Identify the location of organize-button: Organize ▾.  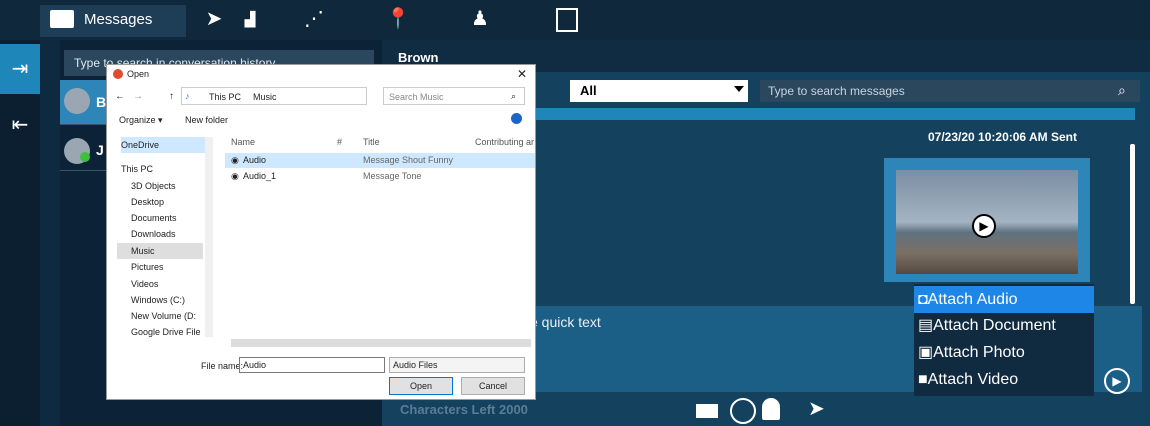
(141, 120).